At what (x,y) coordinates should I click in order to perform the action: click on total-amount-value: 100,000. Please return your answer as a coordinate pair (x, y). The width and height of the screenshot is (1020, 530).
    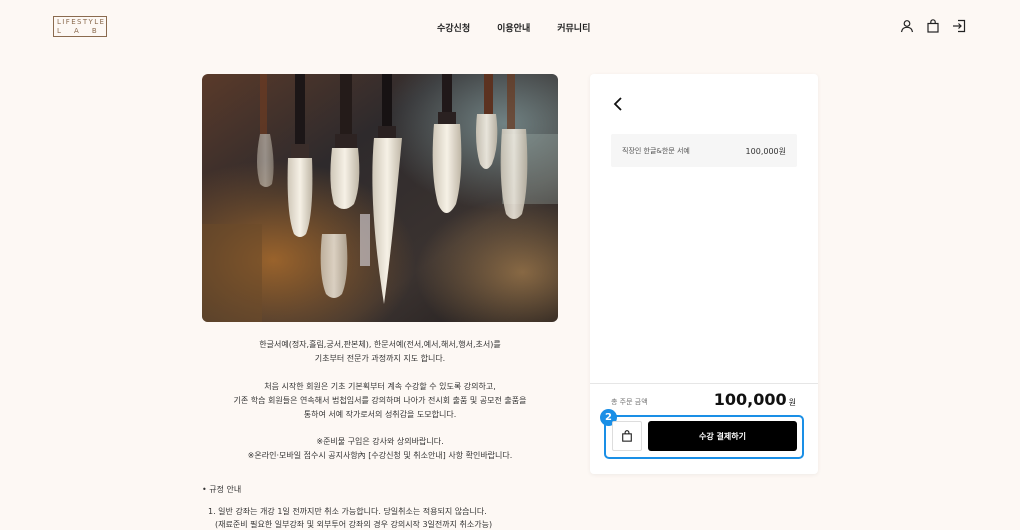
    Looking at the image, I should click on (750, 399).